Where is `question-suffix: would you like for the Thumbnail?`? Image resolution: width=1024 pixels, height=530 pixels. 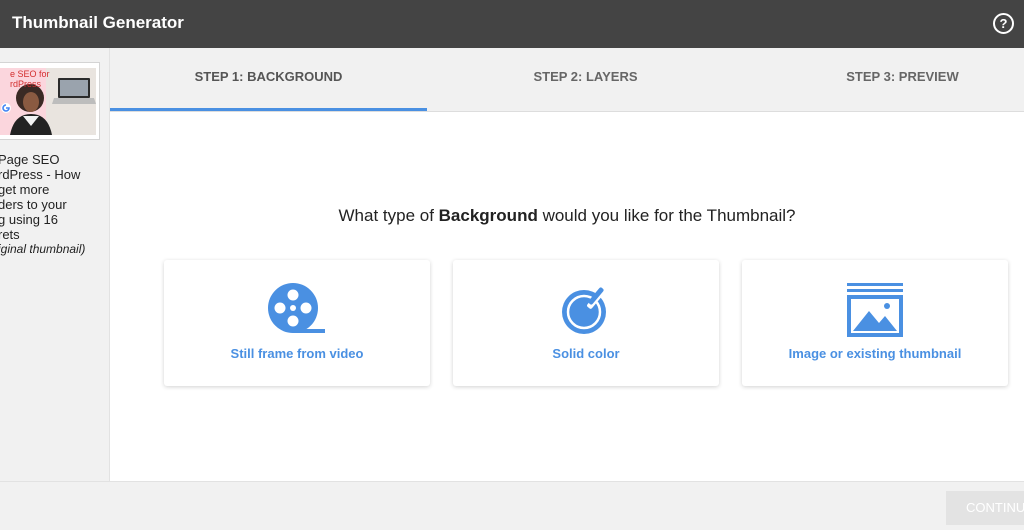
question-suffix: would you like for the Thumbnail? is located at coordinates (666, 215).